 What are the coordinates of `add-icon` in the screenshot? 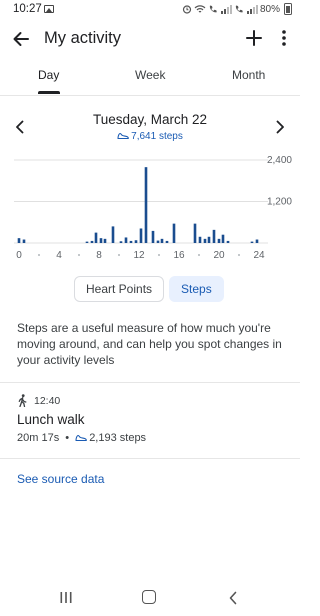 It's located at (254, 38).